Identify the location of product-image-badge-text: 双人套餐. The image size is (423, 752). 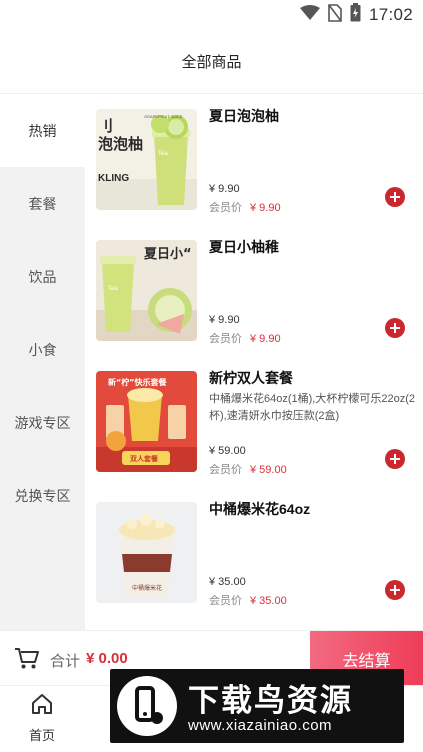
(144, 458).